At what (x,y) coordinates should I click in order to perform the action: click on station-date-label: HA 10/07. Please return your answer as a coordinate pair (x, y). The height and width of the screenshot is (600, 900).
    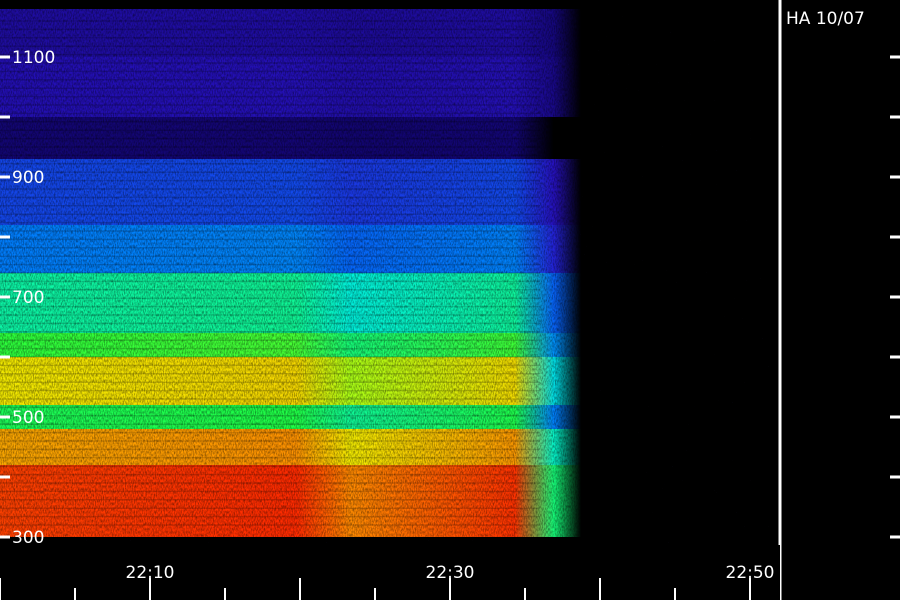
    Looking at the image, I should click on (825, 19).